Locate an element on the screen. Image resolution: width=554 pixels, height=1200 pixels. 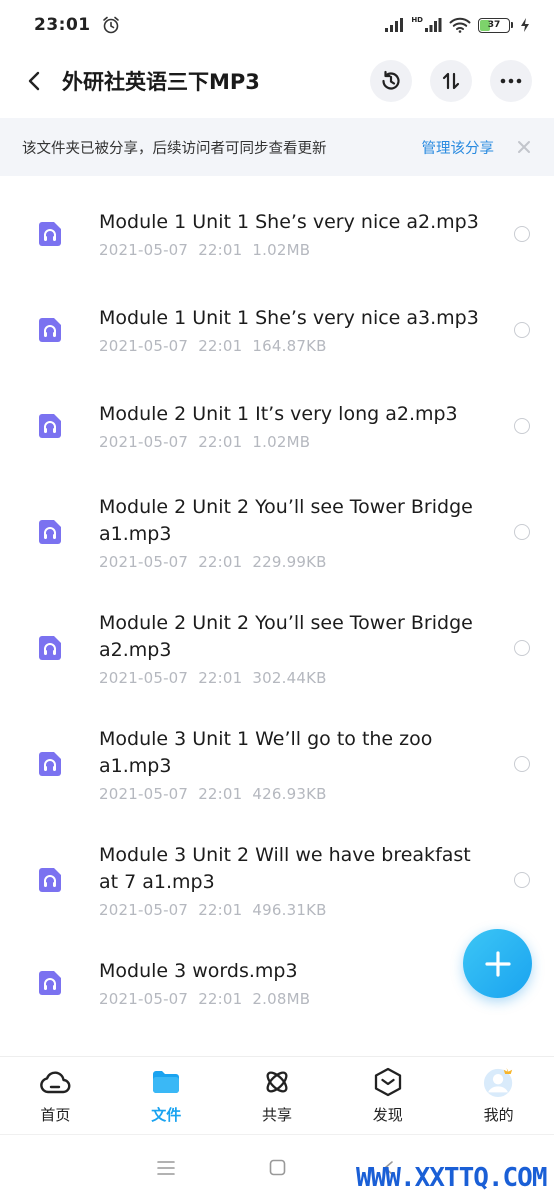
nav-mine: 我的 is located at coordinates (498, 1095).